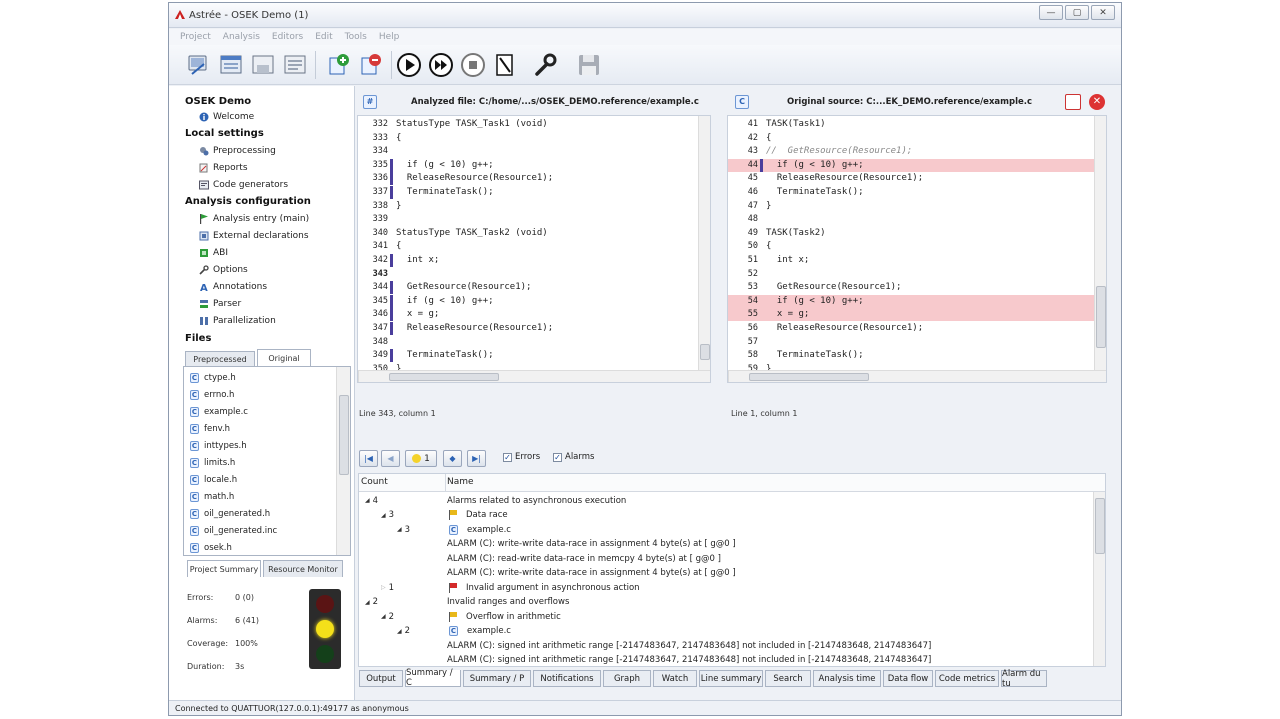 The image size is (1280, 719). What do you see at coordinates (589, 65) in the screenshot?
I see `save-button` at bounding box center [589, 65].